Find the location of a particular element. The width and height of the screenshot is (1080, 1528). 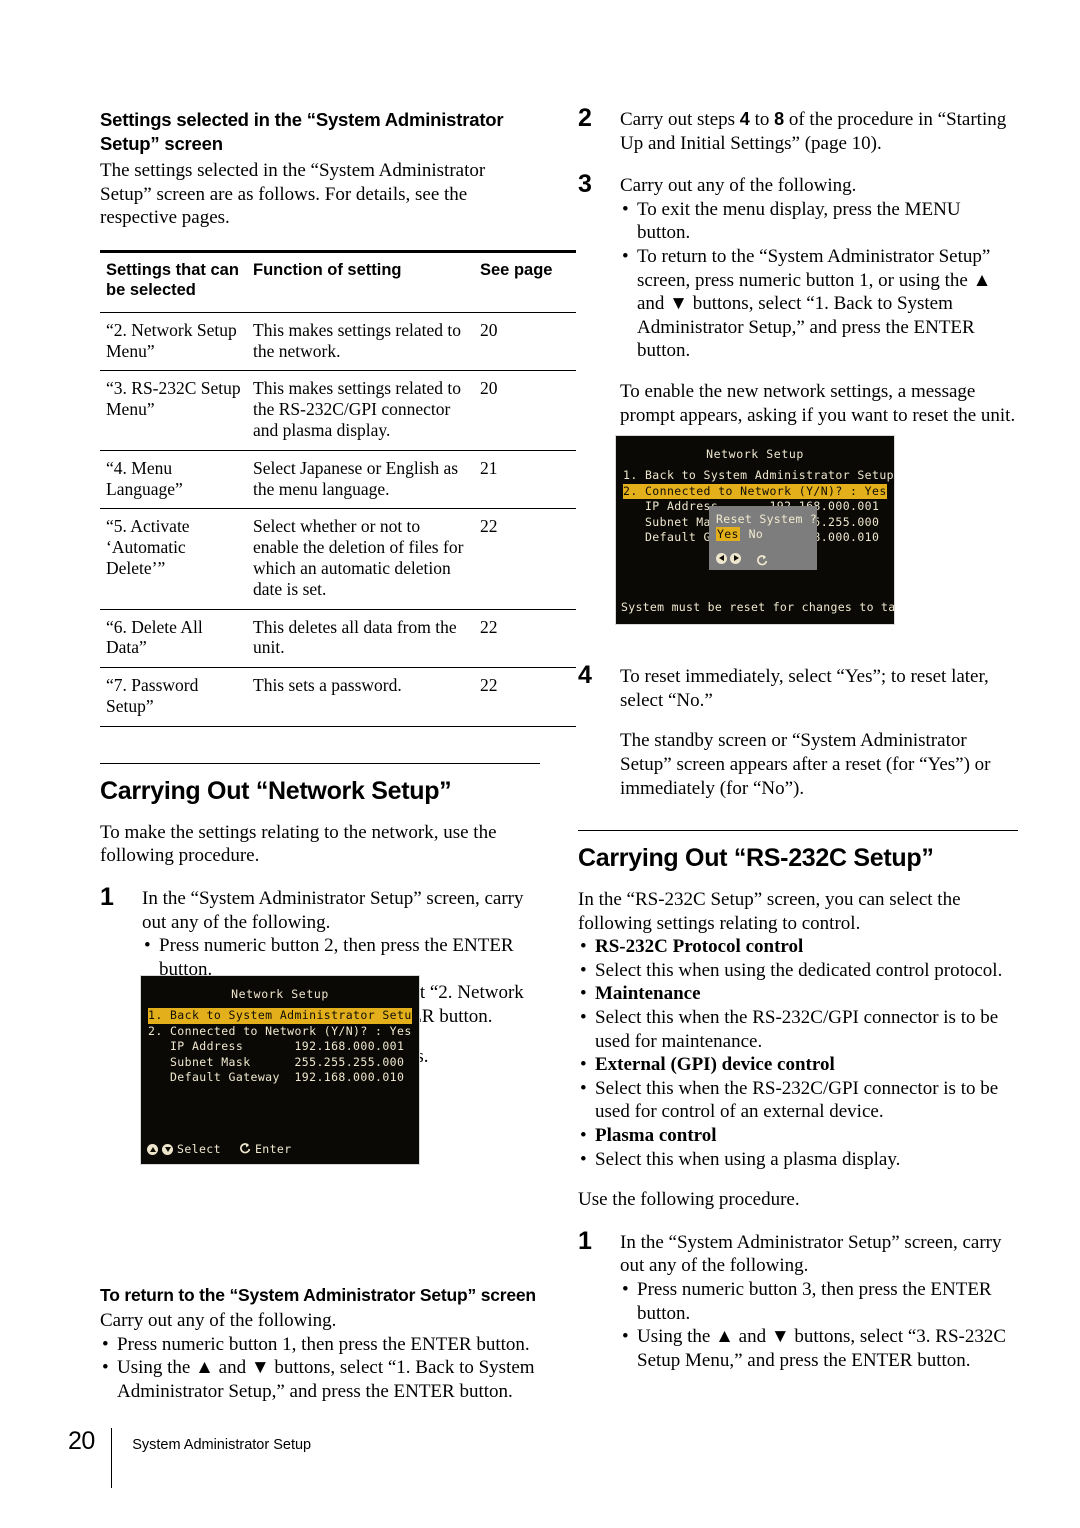

arrow-right-icon is located at coordinates (735, 558).